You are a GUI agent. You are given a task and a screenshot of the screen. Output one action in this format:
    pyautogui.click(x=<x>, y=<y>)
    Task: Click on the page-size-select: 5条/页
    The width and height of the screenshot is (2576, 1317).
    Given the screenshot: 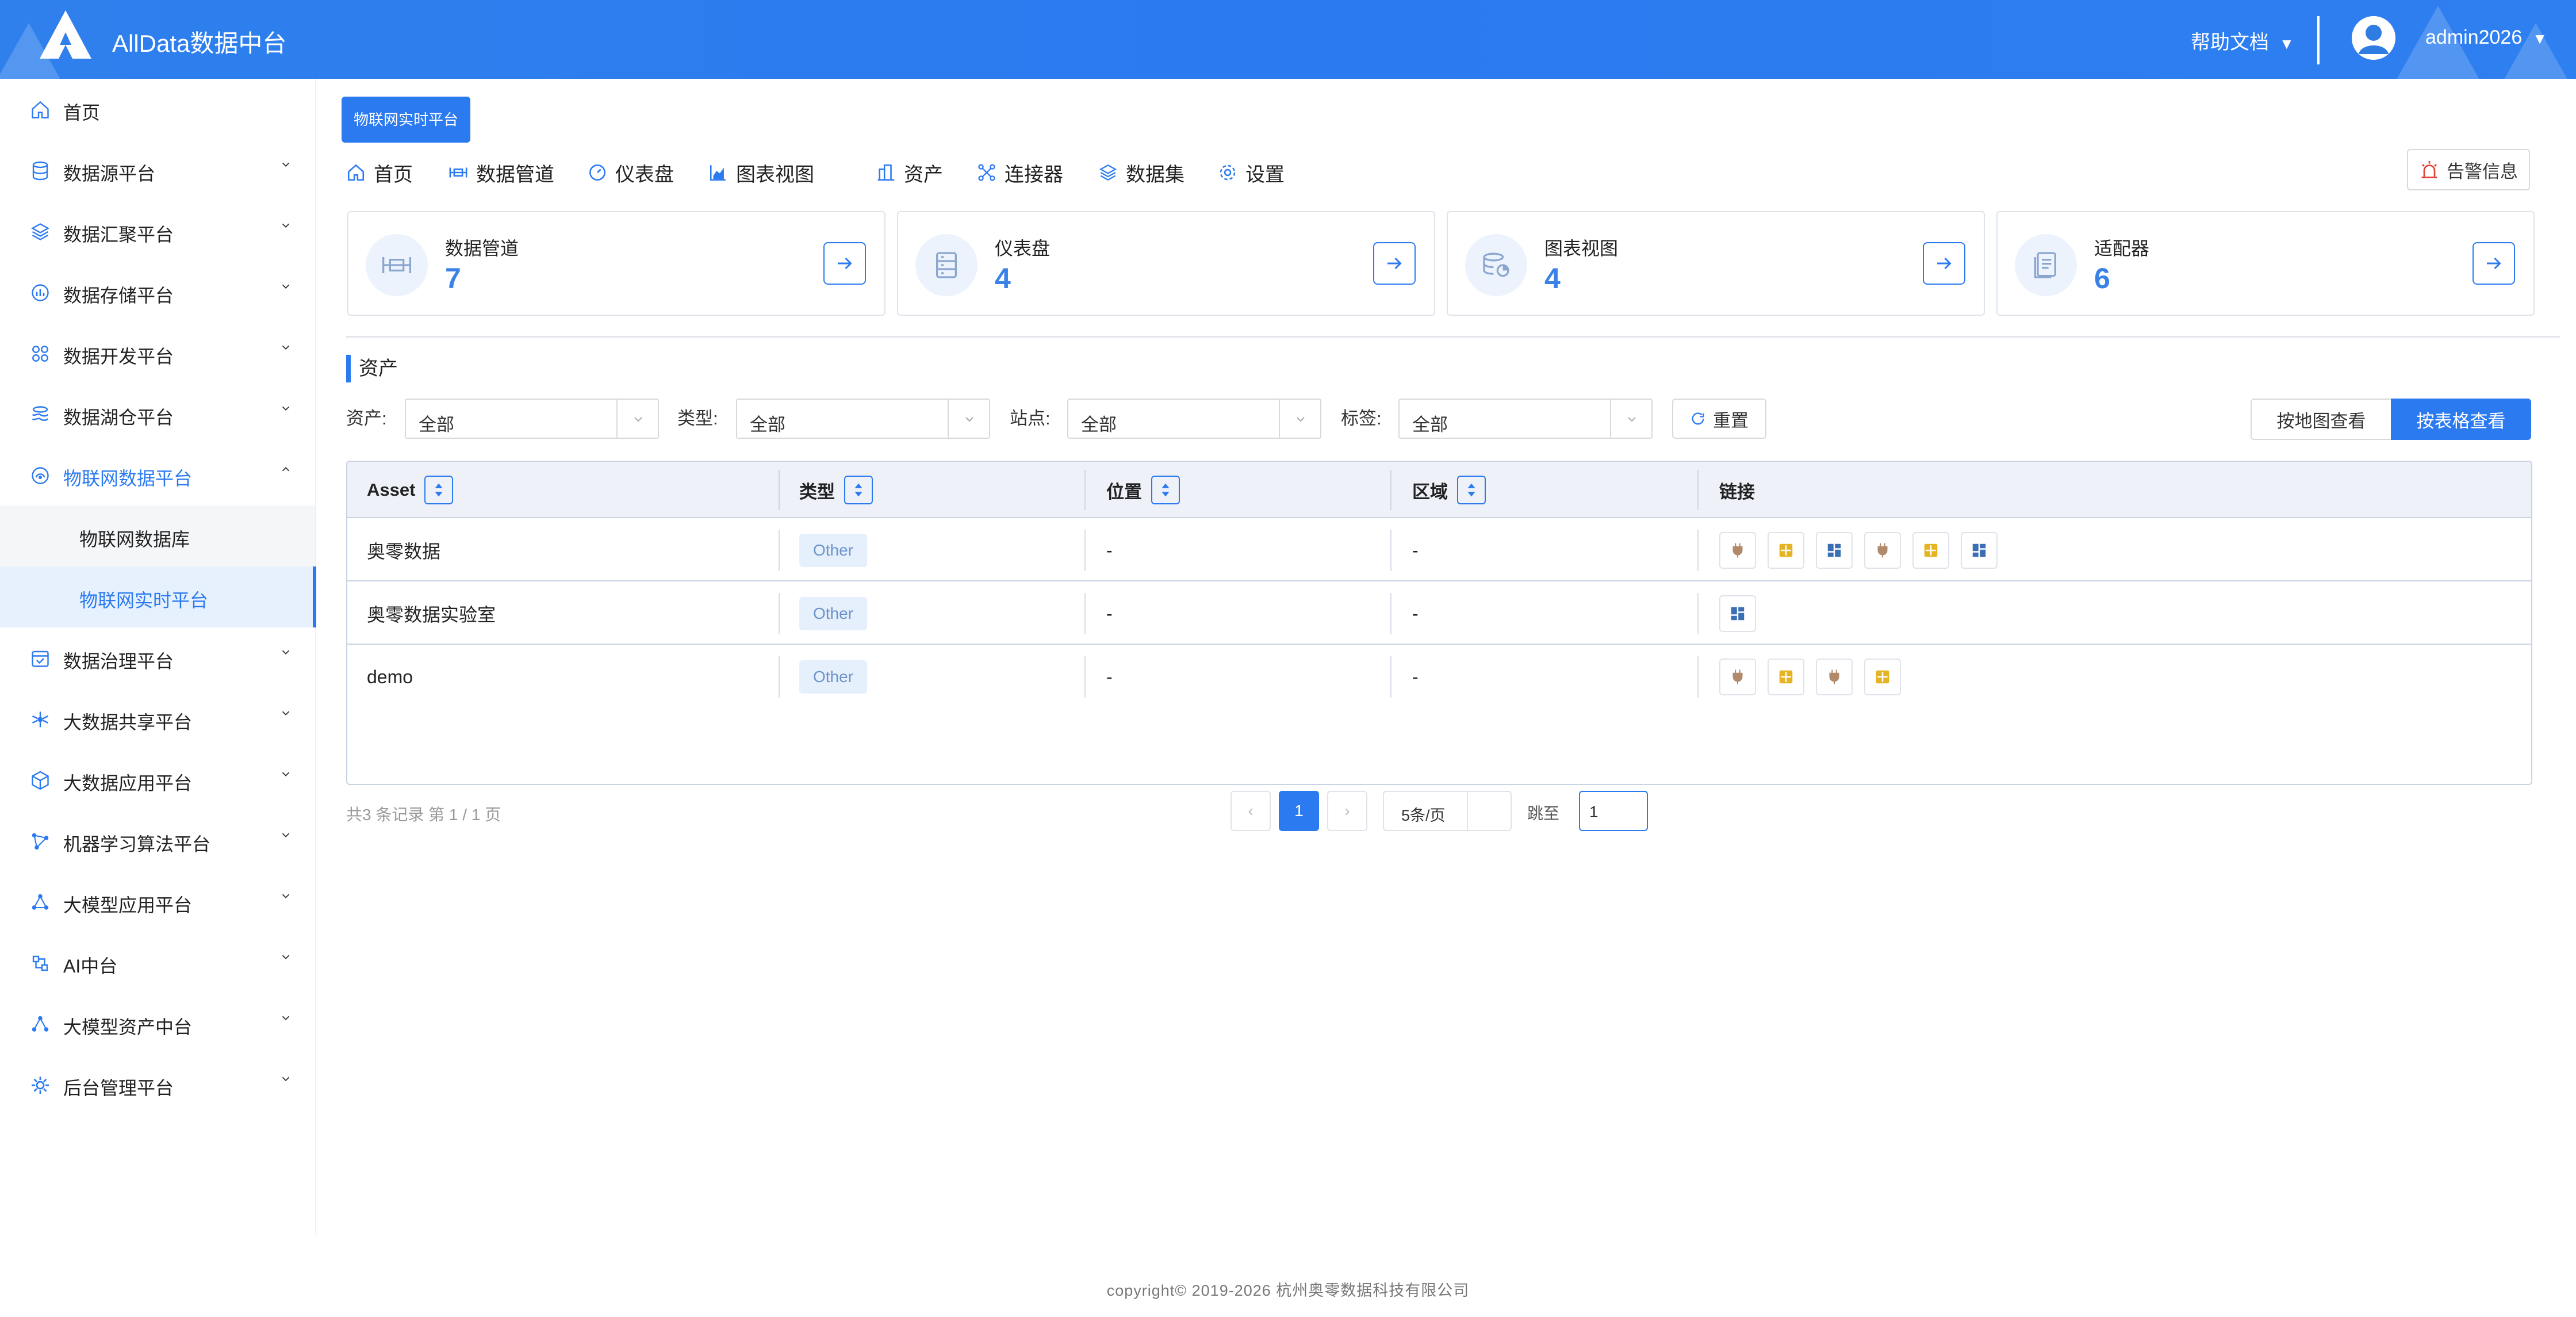 What is the action you would take?
    pyautogui.click(x=1447, y=811)
    